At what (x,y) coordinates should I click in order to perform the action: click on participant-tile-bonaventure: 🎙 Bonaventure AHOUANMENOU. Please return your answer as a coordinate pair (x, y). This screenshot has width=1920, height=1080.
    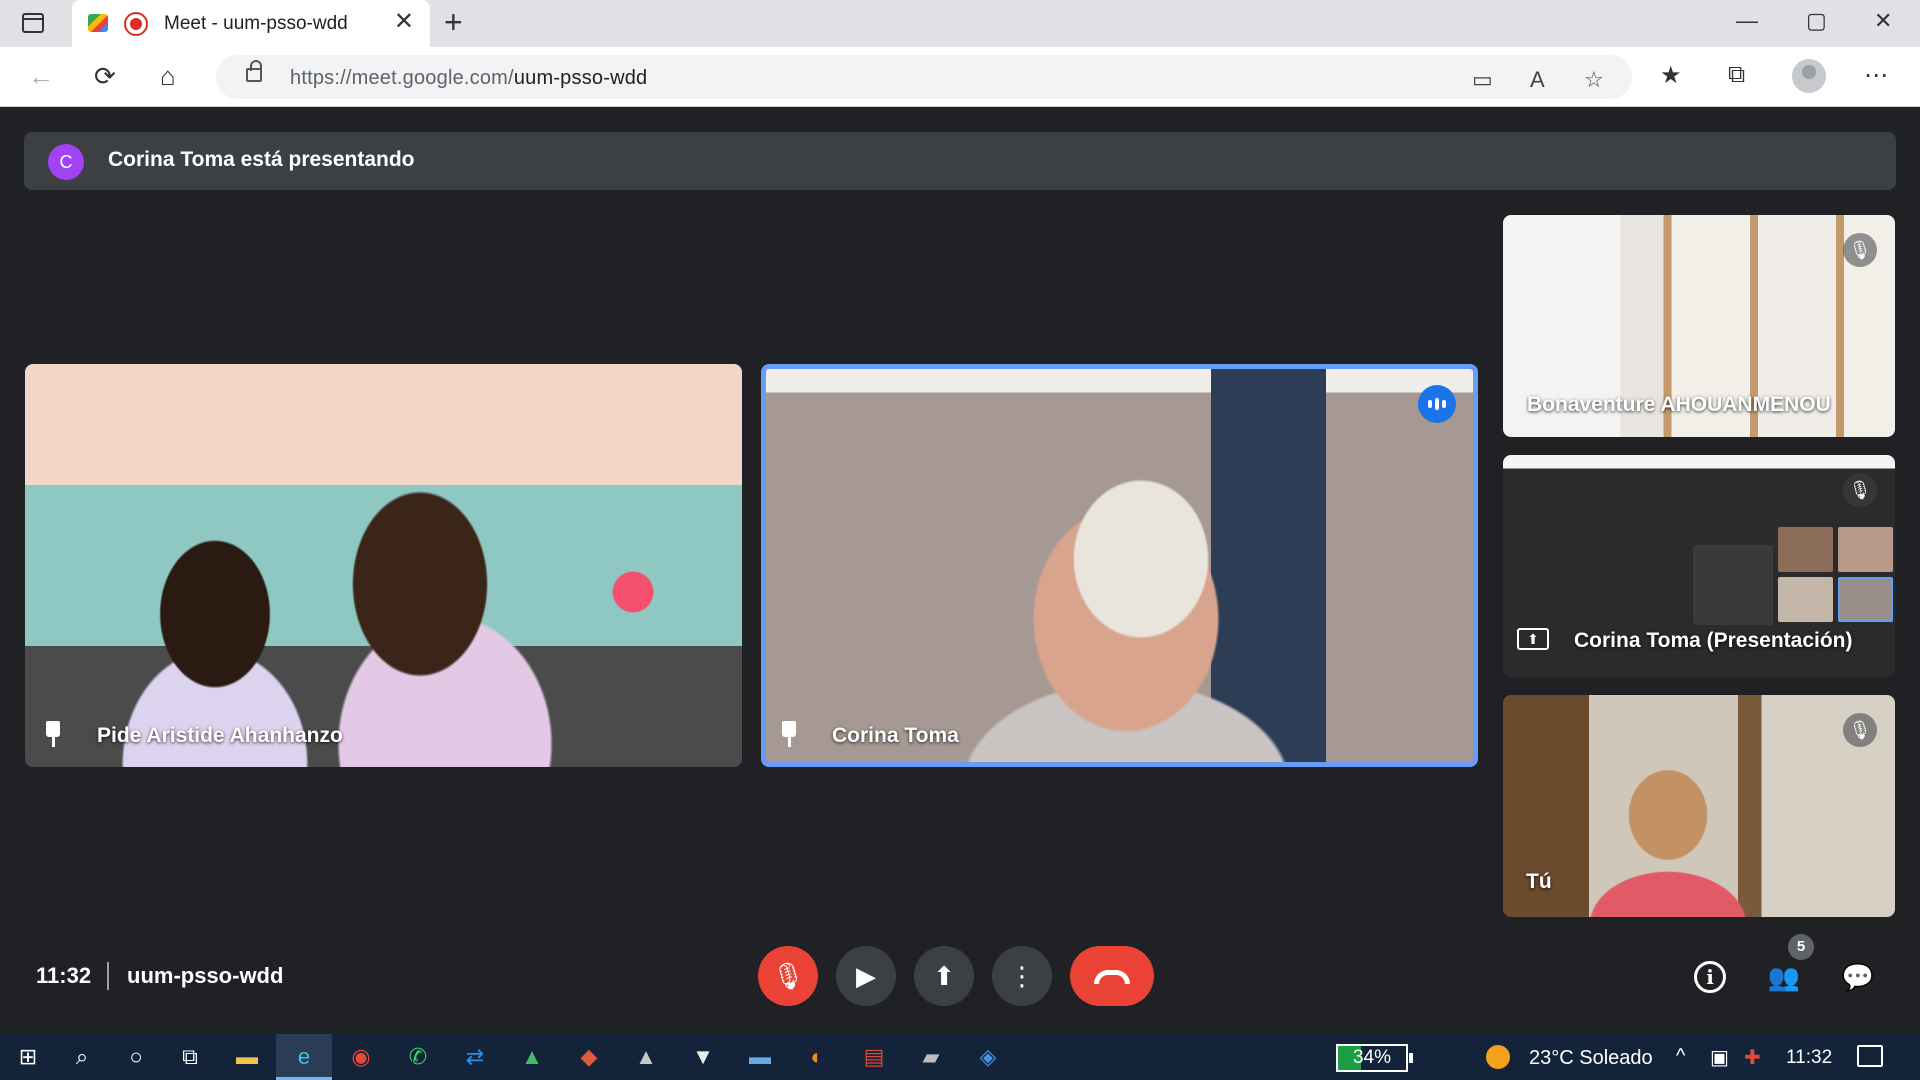
    Looking at the image, I should click on (1699, 326).